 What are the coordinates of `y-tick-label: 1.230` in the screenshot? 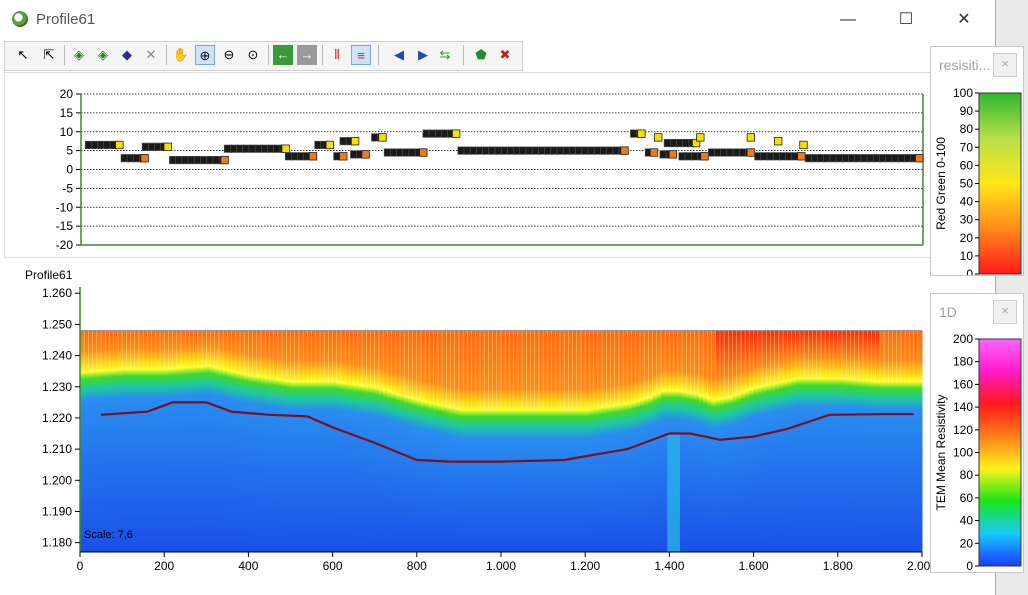 It's located at (57, 387).